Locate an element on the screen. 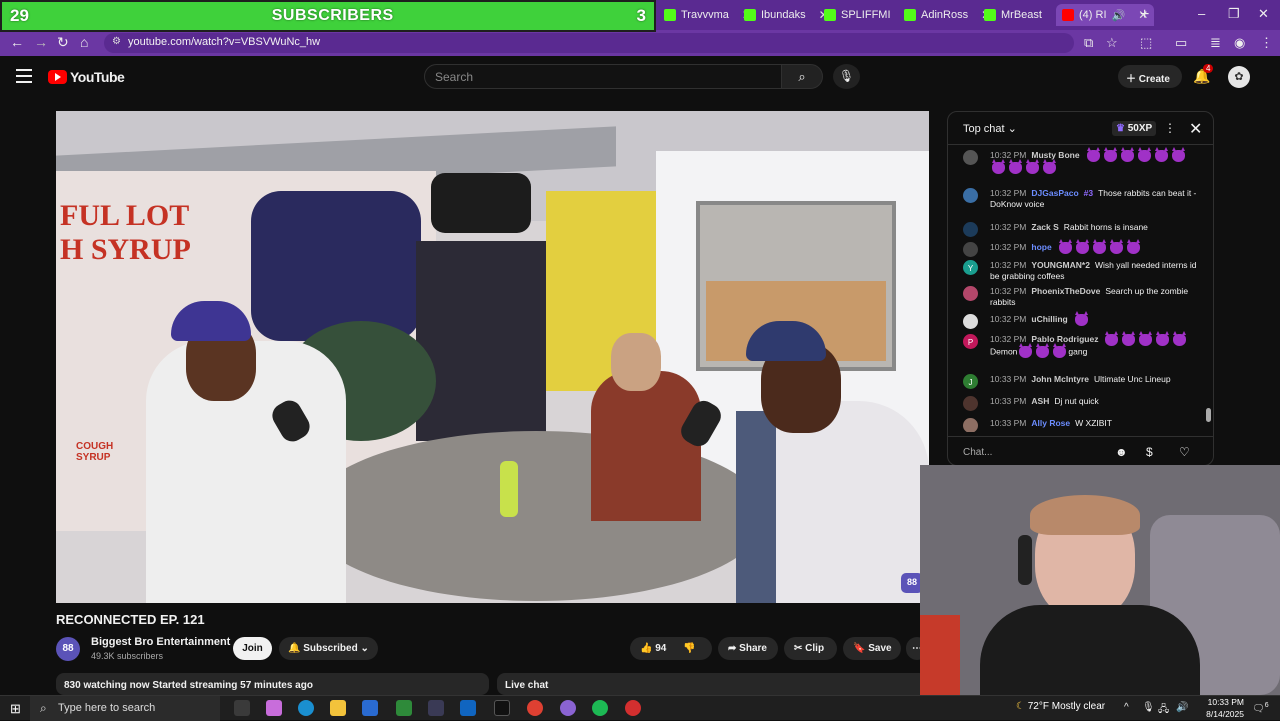 The image size is (1280, 721). star-icon: ☆ is located at coordinates (1112, 43).